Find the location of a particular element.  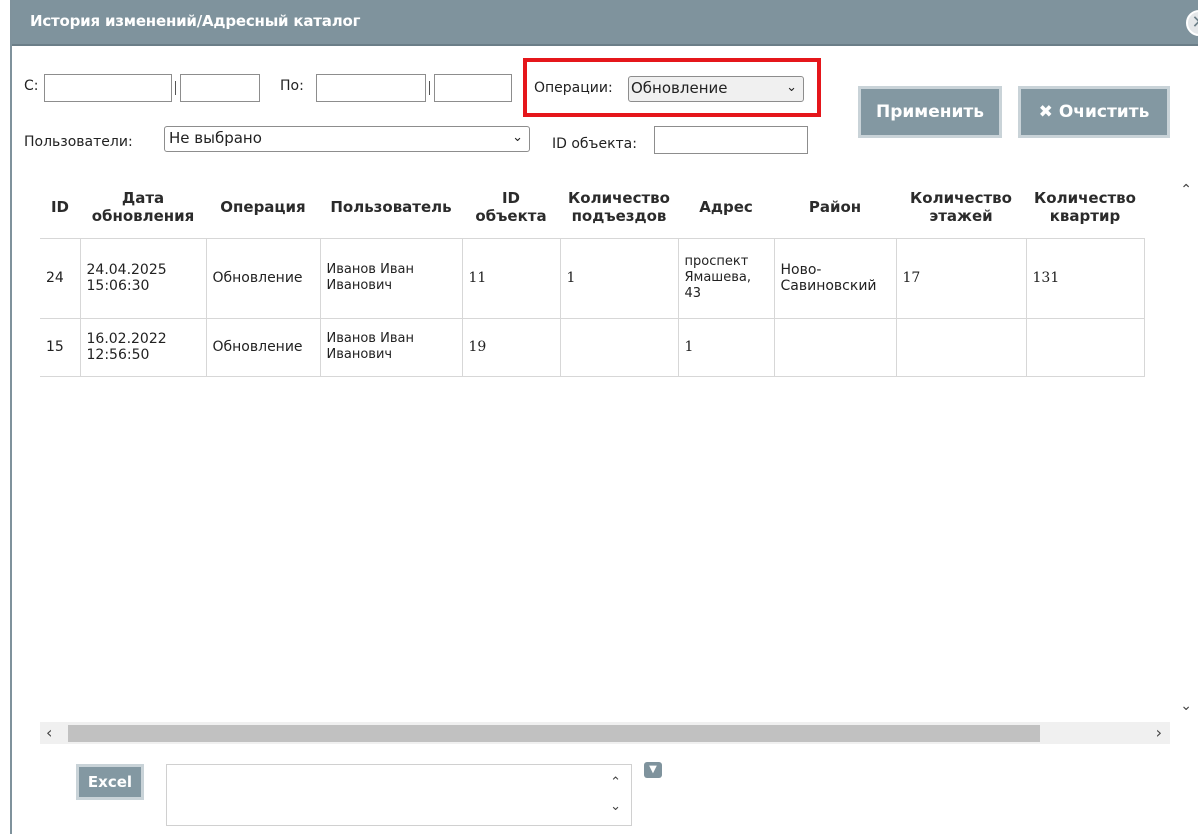

from-separator is located at coordinates (175, 88).